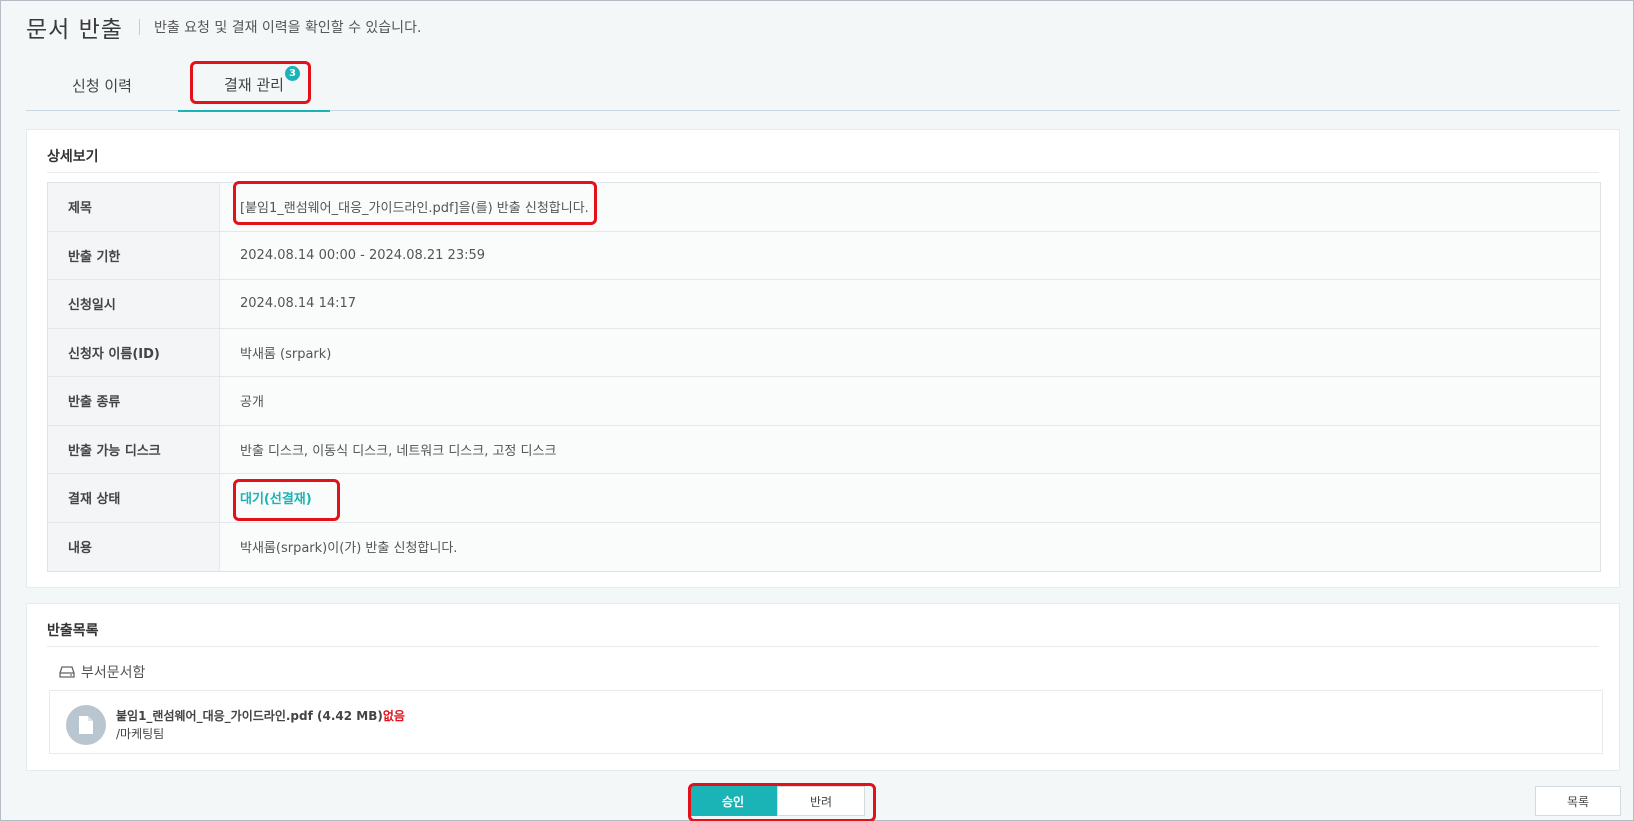  Describe the element at coordinates (276, 500) in the screenshot. I see `approval-status: 대기(선결재)` at that location.